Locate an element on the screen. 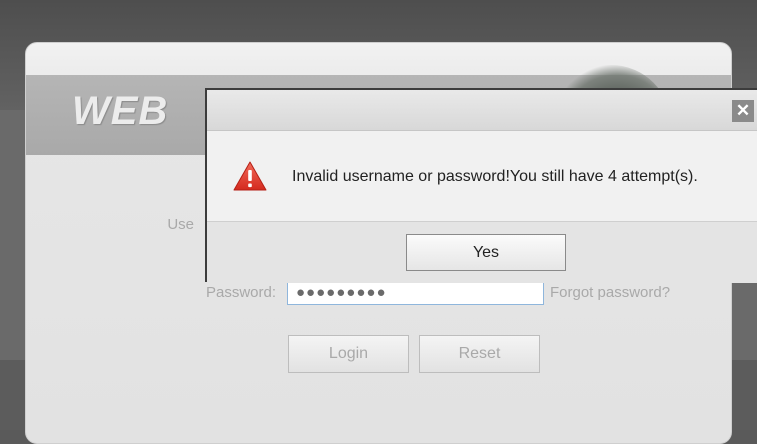 Image resolution: width=757 pixels, height=444 pixels. reset-button: Reset is located at coordinates (479, 354).